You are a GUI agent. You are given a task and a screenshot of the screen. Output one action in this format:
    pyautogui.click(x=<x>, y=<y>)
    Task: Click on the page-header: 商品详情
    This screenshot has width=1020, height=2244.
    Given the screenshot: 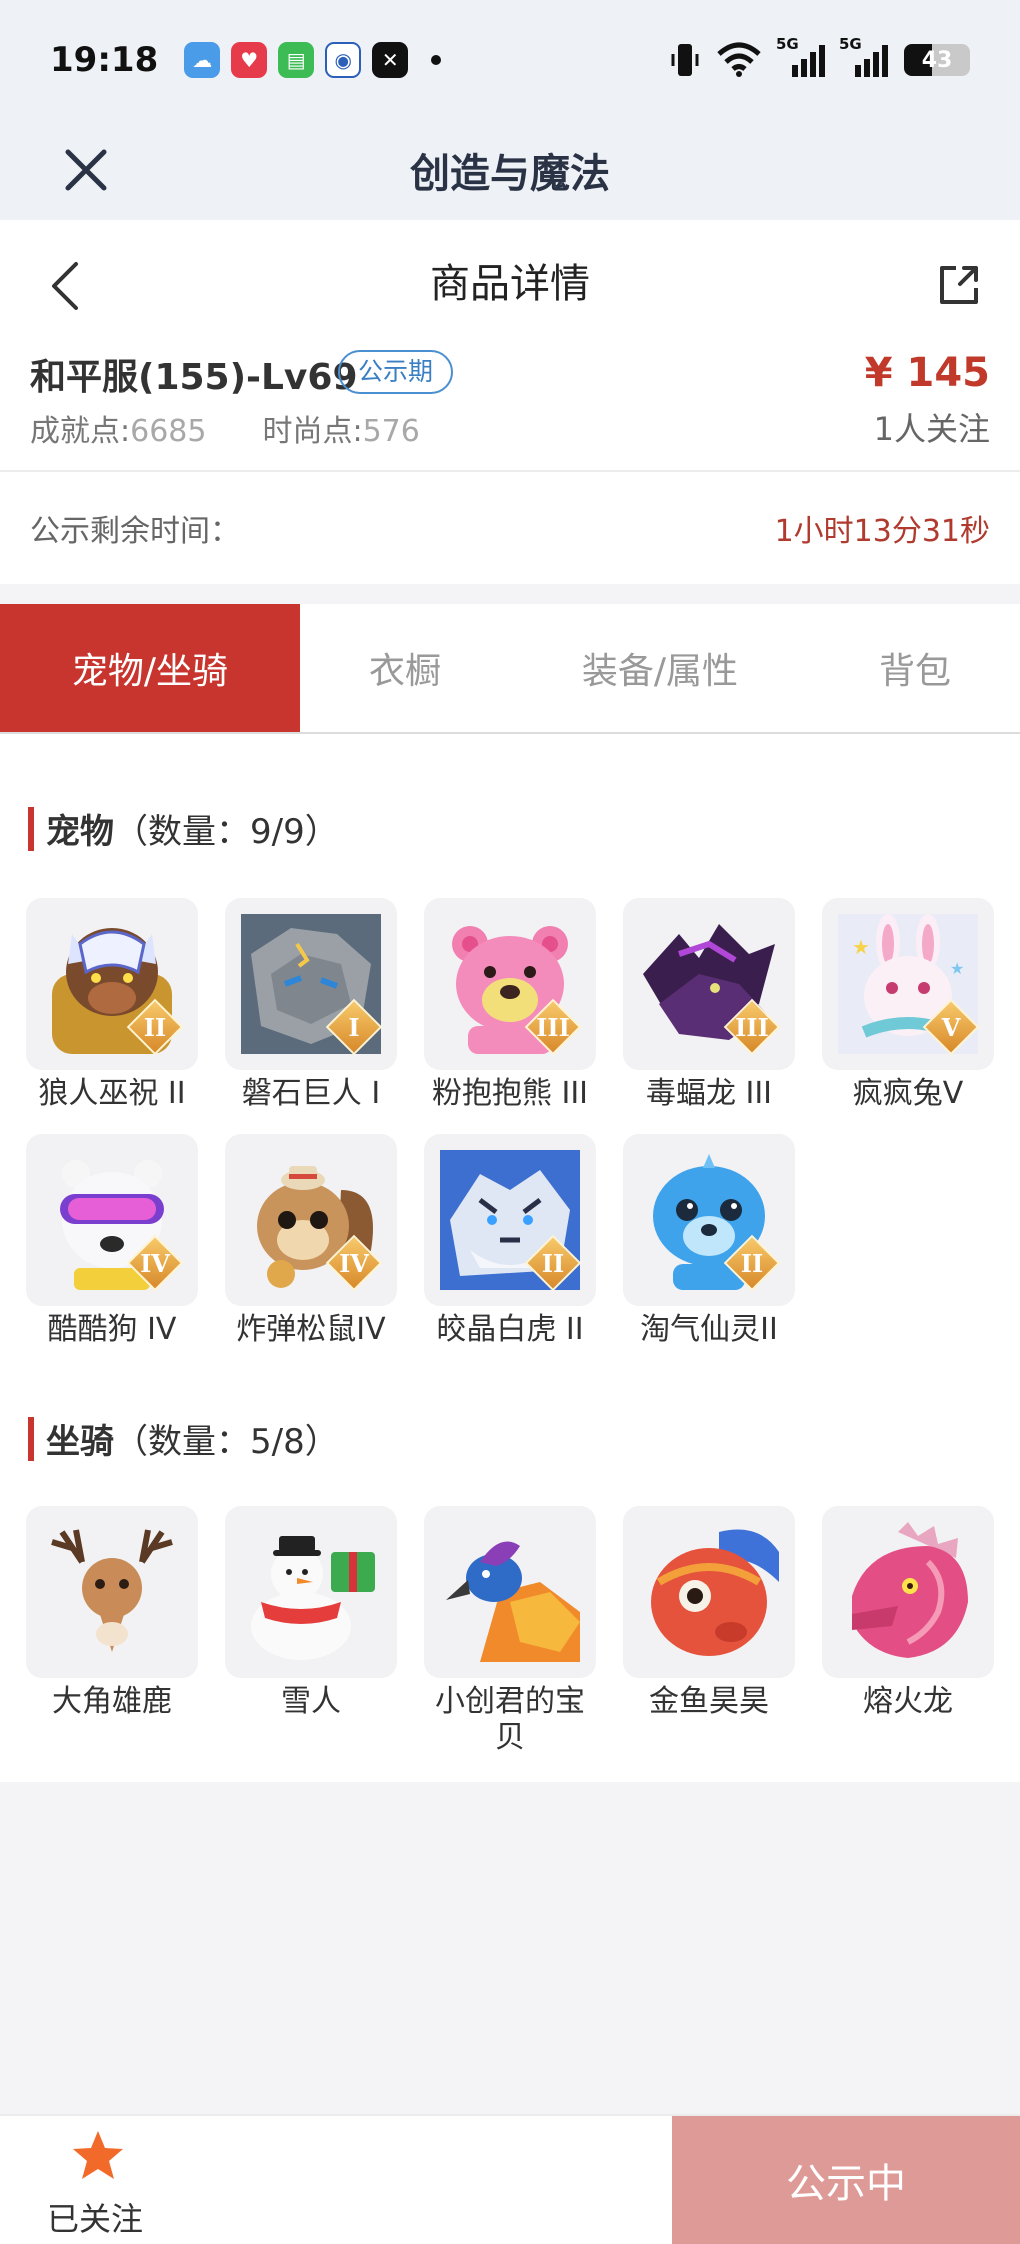 What is the action you would take?
    pyautogui.click(x=510, y=280)
    